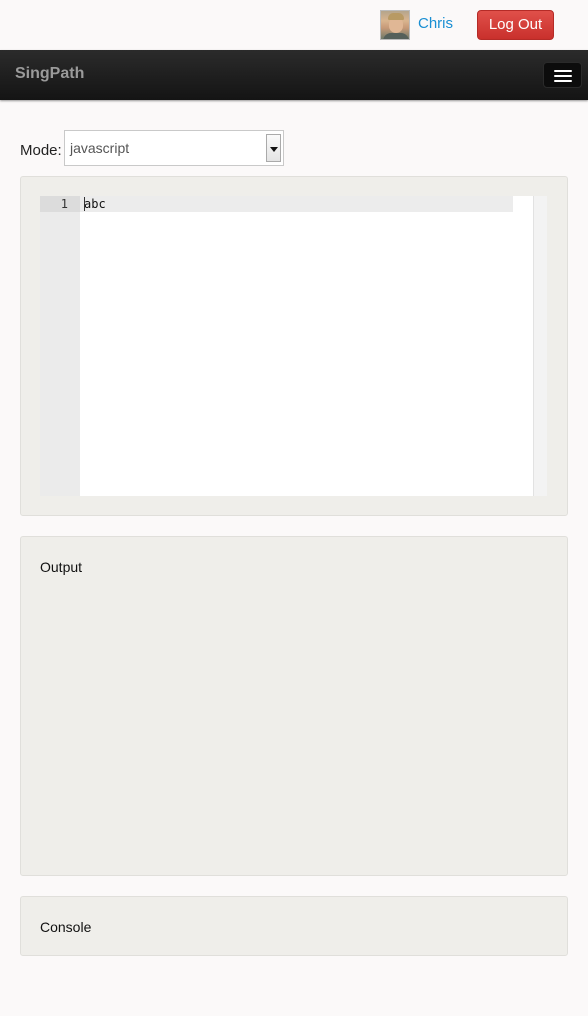 This screenshot has height=1016, width=588. What do you see at coordinates (294, 25) in the screenshot?
I see `user-bar: Chris Log Out` at bounding box center [294, 25].